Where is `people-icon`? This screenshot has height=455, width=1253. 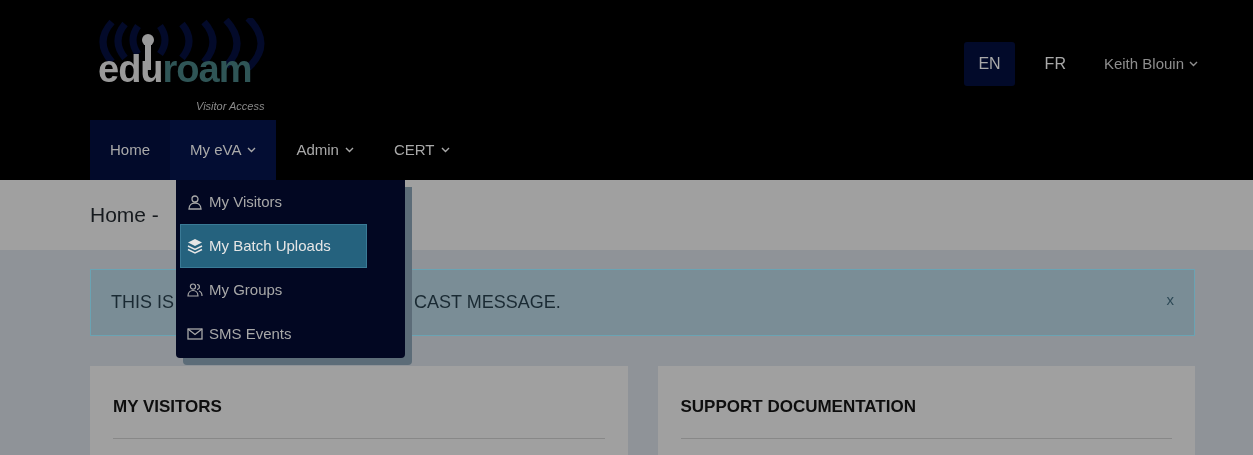 people-icon is located at coordinates (195, 290).